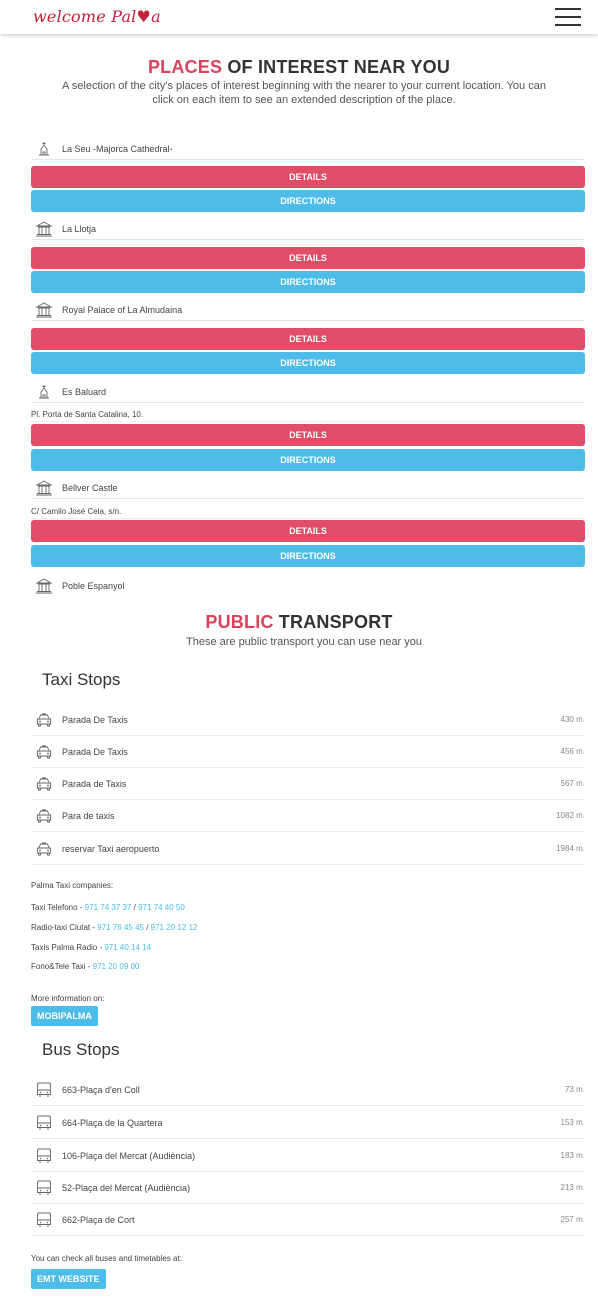 The height and width of the screenshot is (1306, 598). Describe the element at coordinates (568, 17) in the screenshot. I see `hamburger-menu-icon` at that location.